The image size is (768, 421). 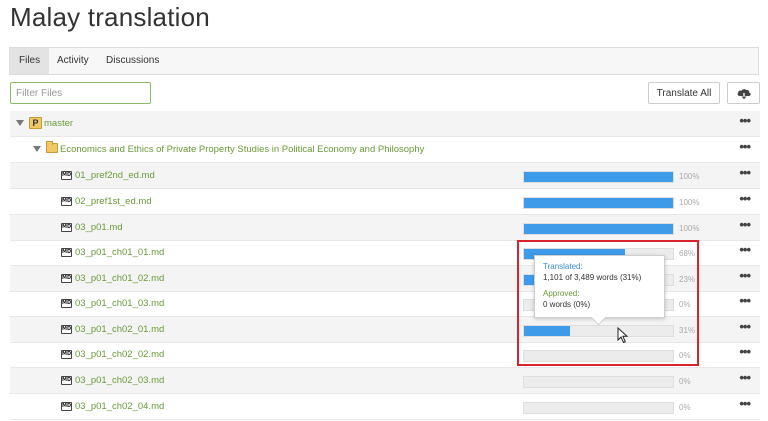 What do you see at coordinates (132, 61) in the screenshot?
I see `tab-discussions: Discussions` at bounding box center [132, 61].